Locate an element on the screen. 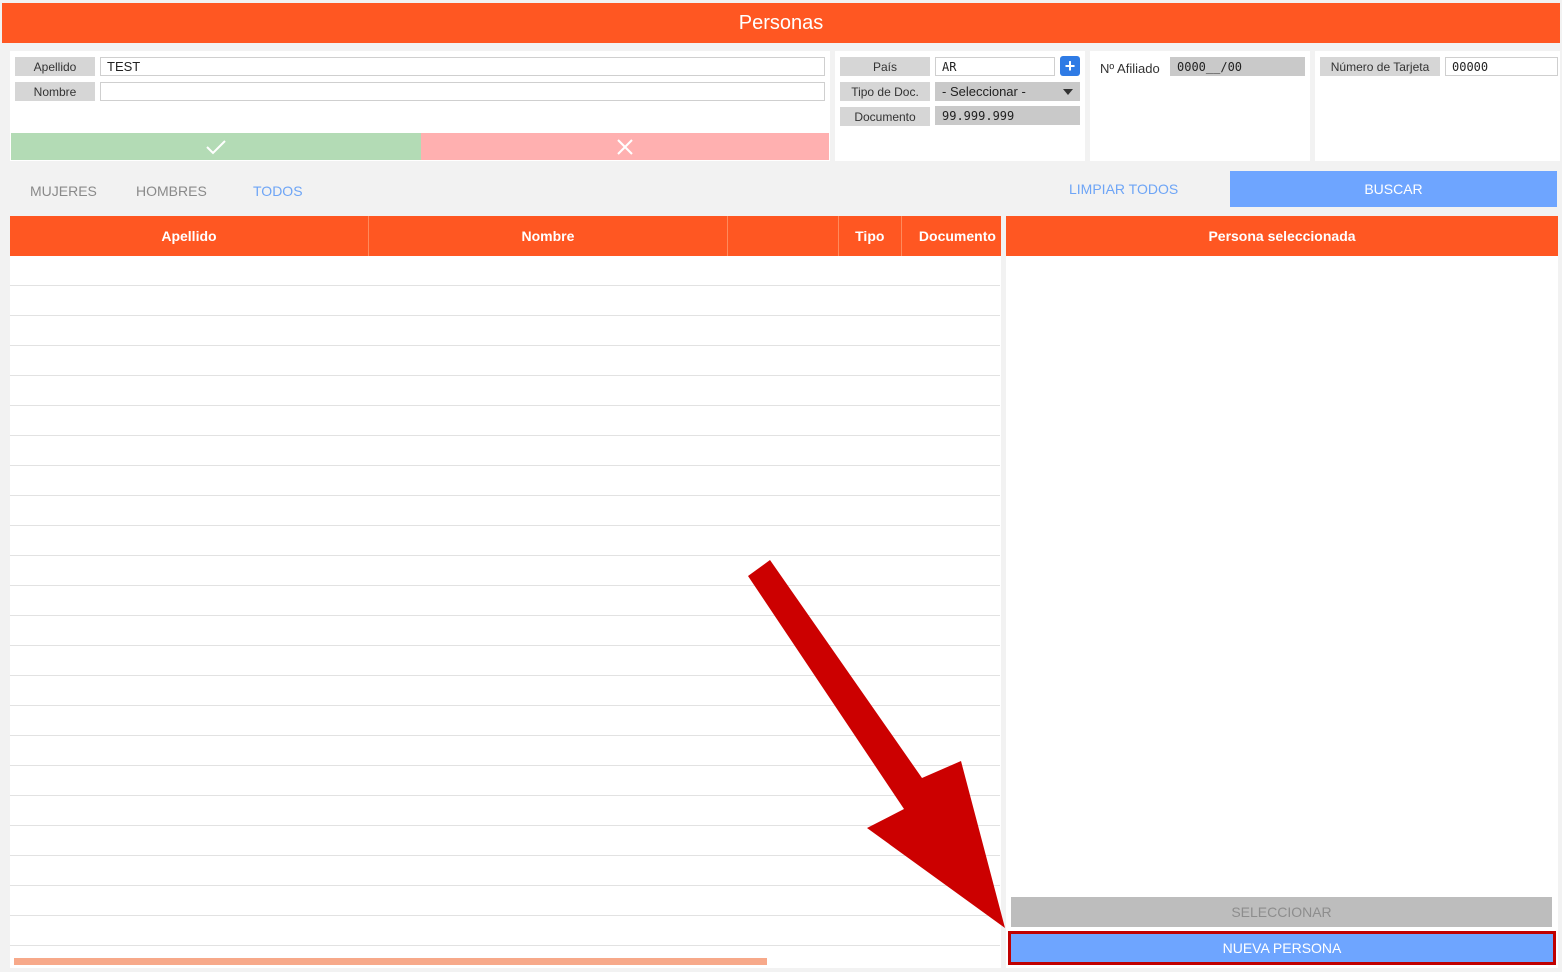  pais-label: País is located at coordinates (885, 66).